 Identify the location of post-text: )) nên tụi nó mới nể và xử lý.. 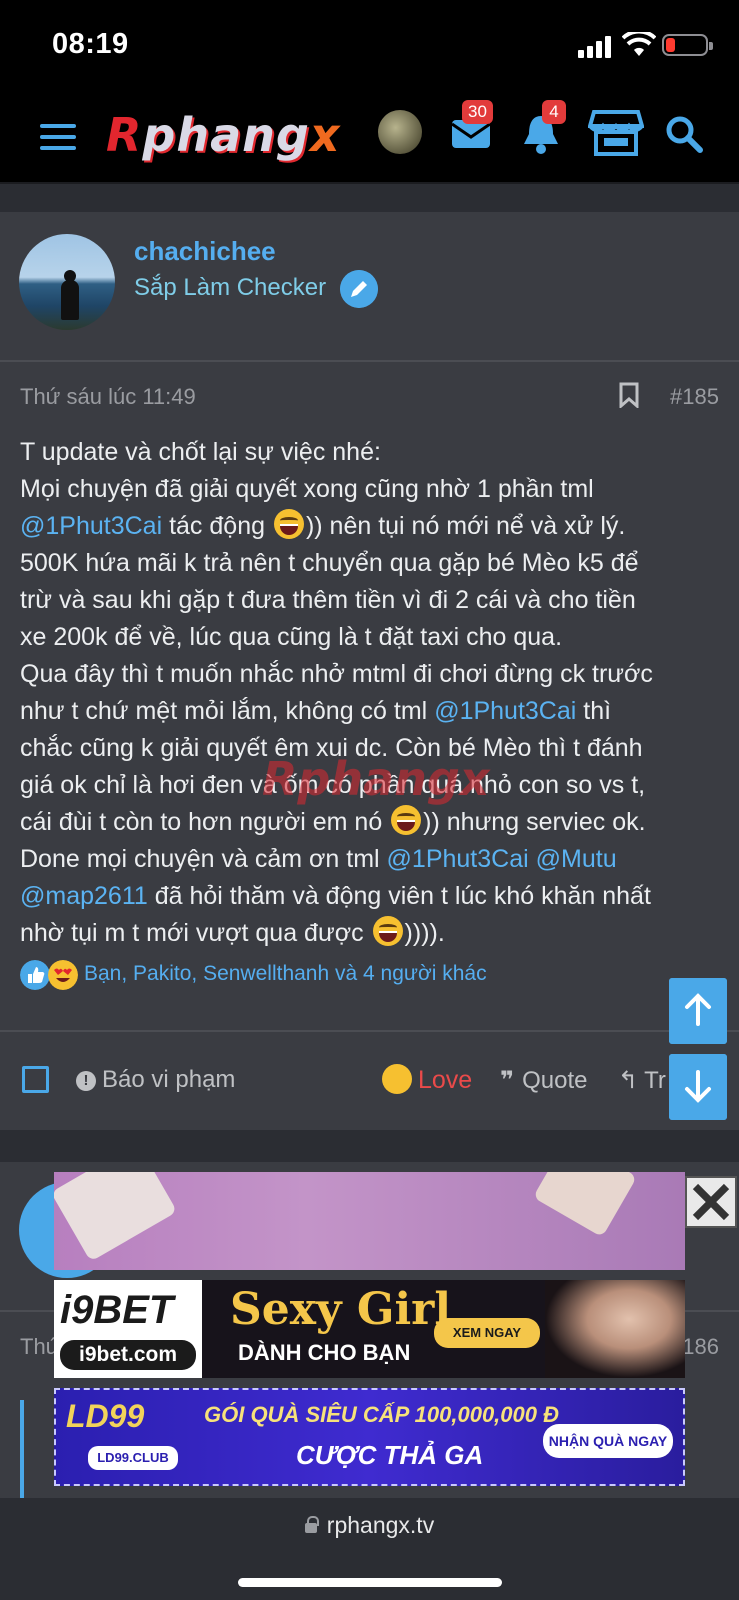
(465, 526).